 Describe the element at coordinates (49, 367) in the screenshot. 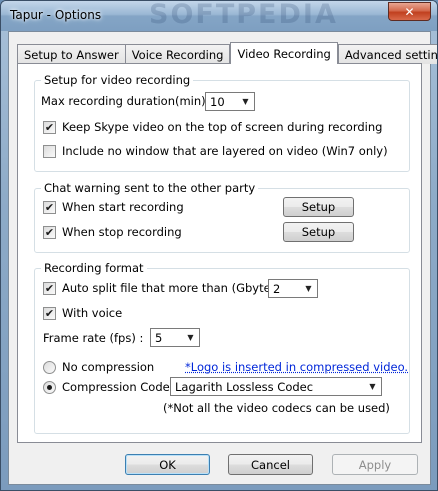

I see `no-compression-radio` at that location.